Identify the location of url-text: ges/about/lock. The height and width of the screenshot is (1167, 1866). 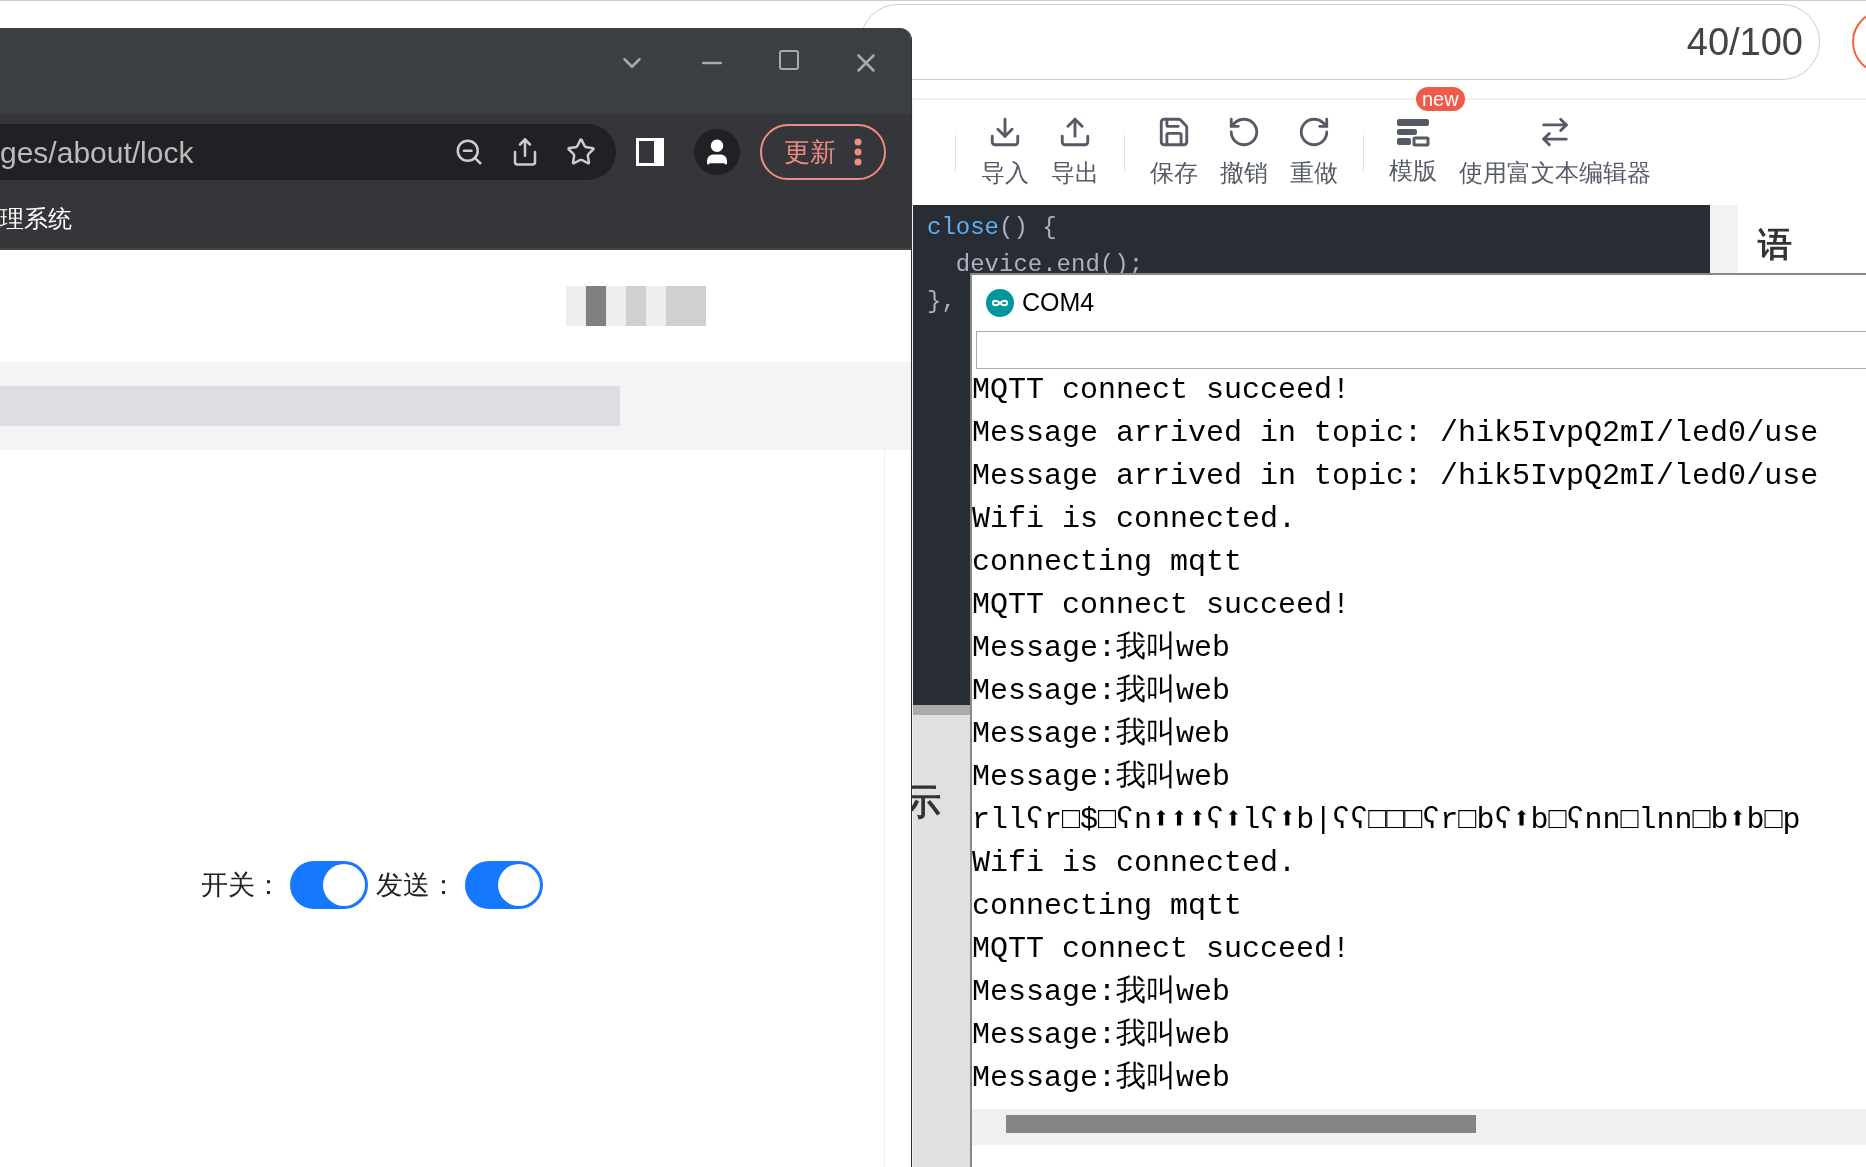
(97, 152).